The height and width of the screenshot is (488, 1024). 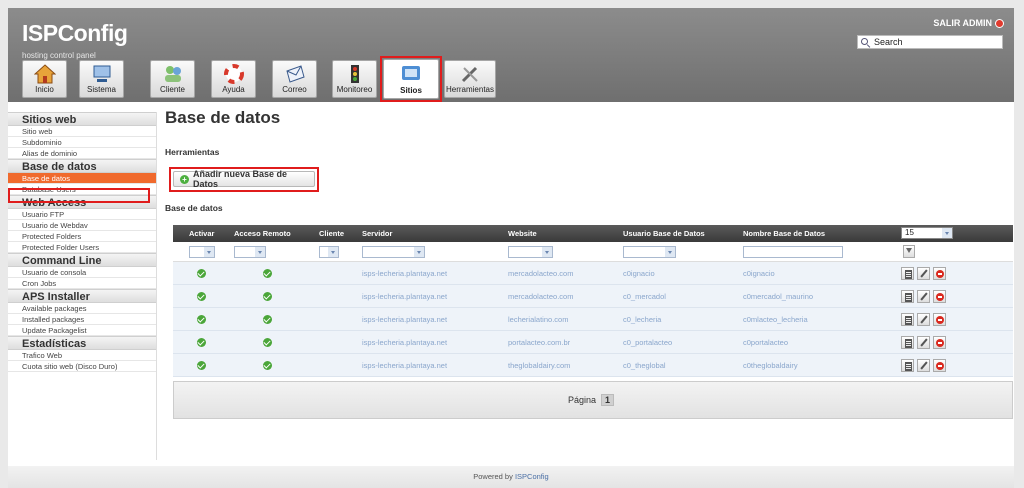 I want to click on cell-website: portalacteo.com.br, so click(x=539, y=342).